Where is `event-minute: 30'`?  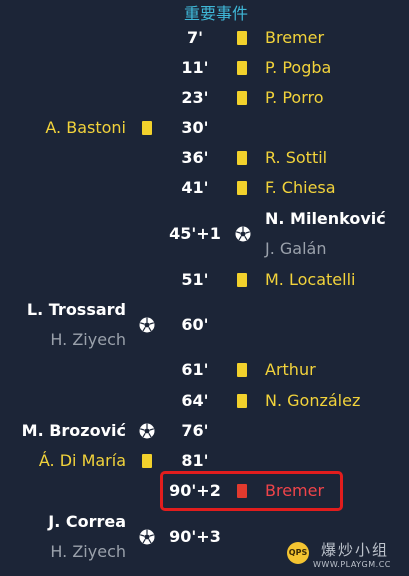 event-minute: 30' is located at coordinates (195, 127).